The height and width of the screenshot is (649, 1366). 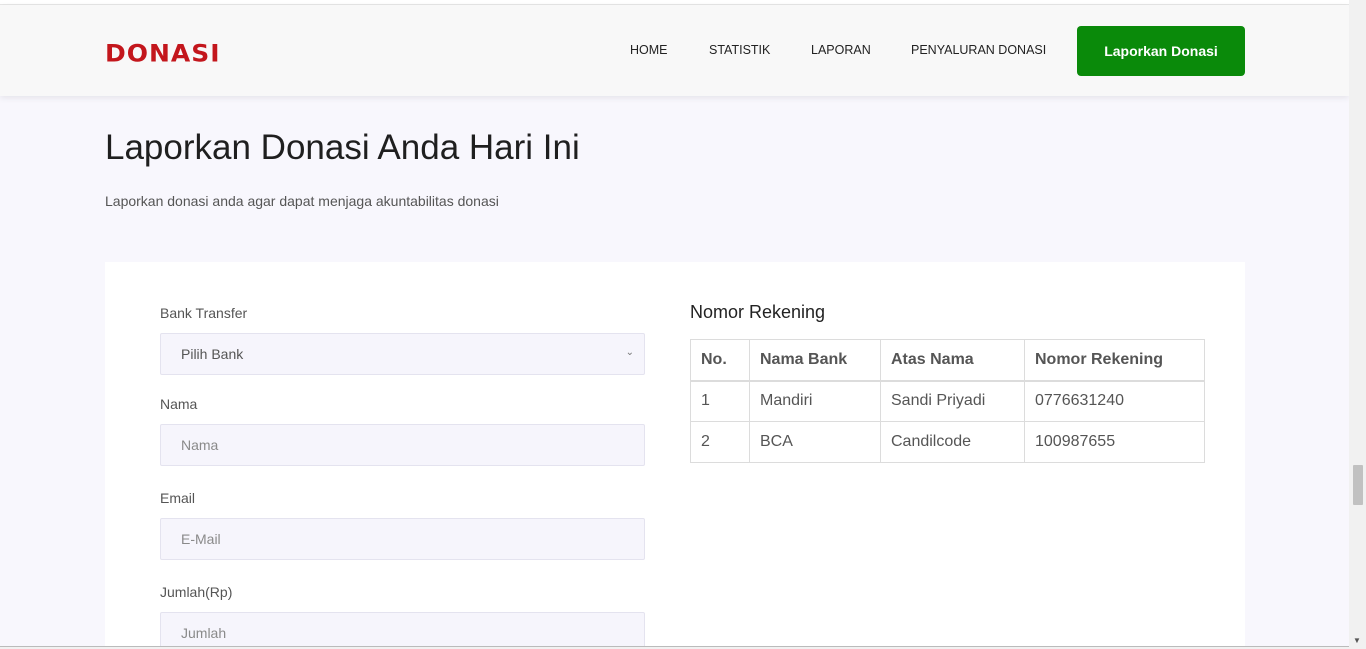 I want to click on nomor-rekening-title: Nomor Rekening, so click(x=758, y=312).